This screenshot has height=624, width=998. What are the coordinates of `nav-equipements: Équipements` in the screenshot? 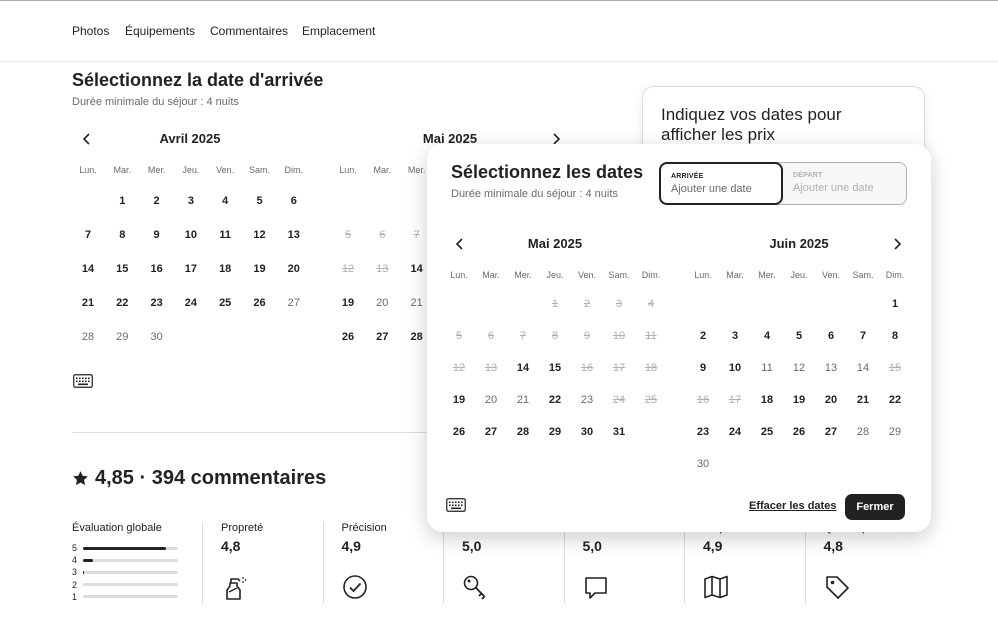 It's located at (160, 31).